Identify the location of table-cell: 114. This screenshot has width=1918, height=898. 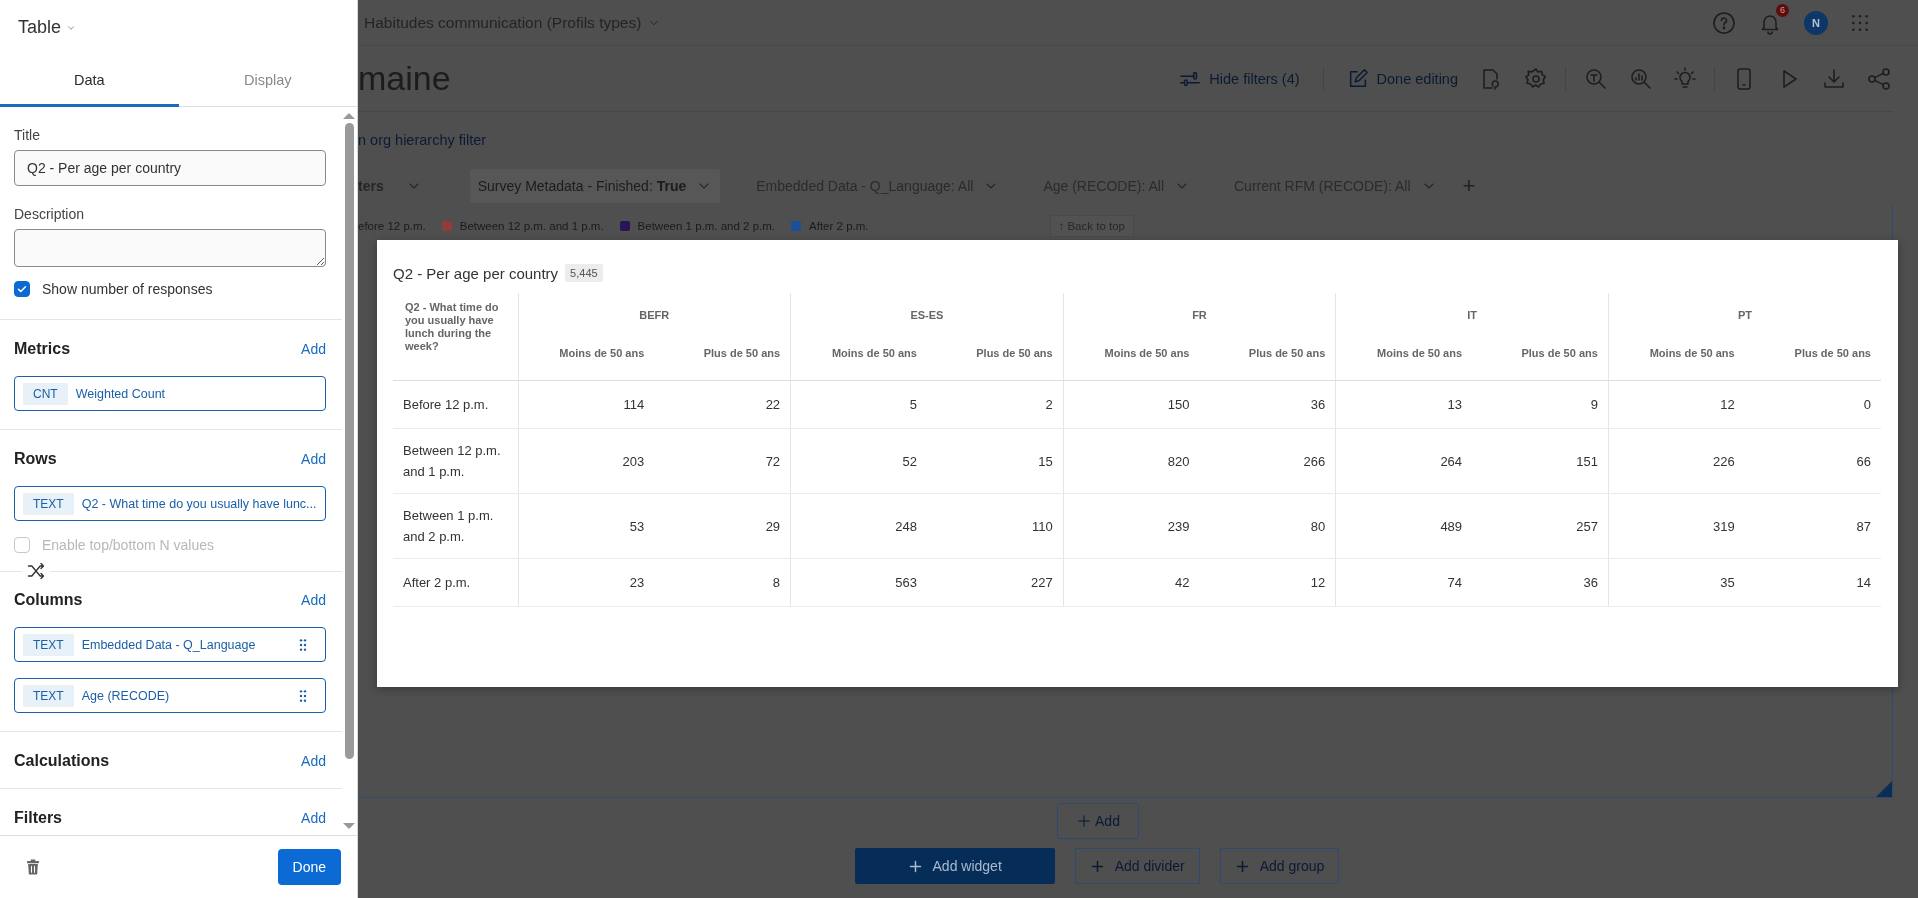
(586, 404).